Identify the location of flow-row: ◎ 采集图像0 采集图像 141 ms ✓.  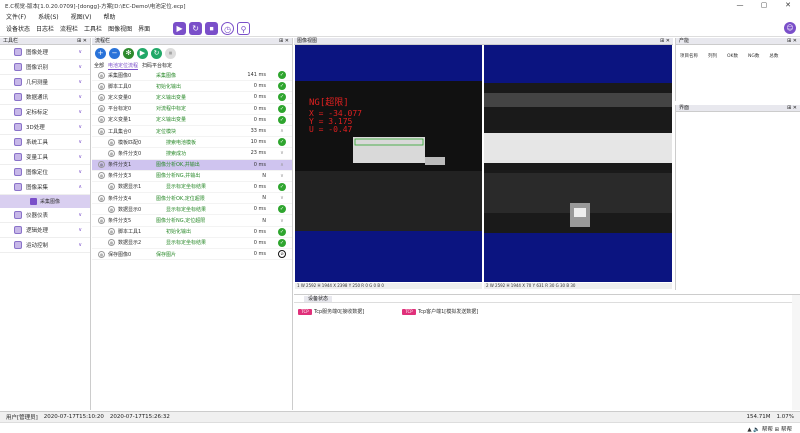
(192, 76).